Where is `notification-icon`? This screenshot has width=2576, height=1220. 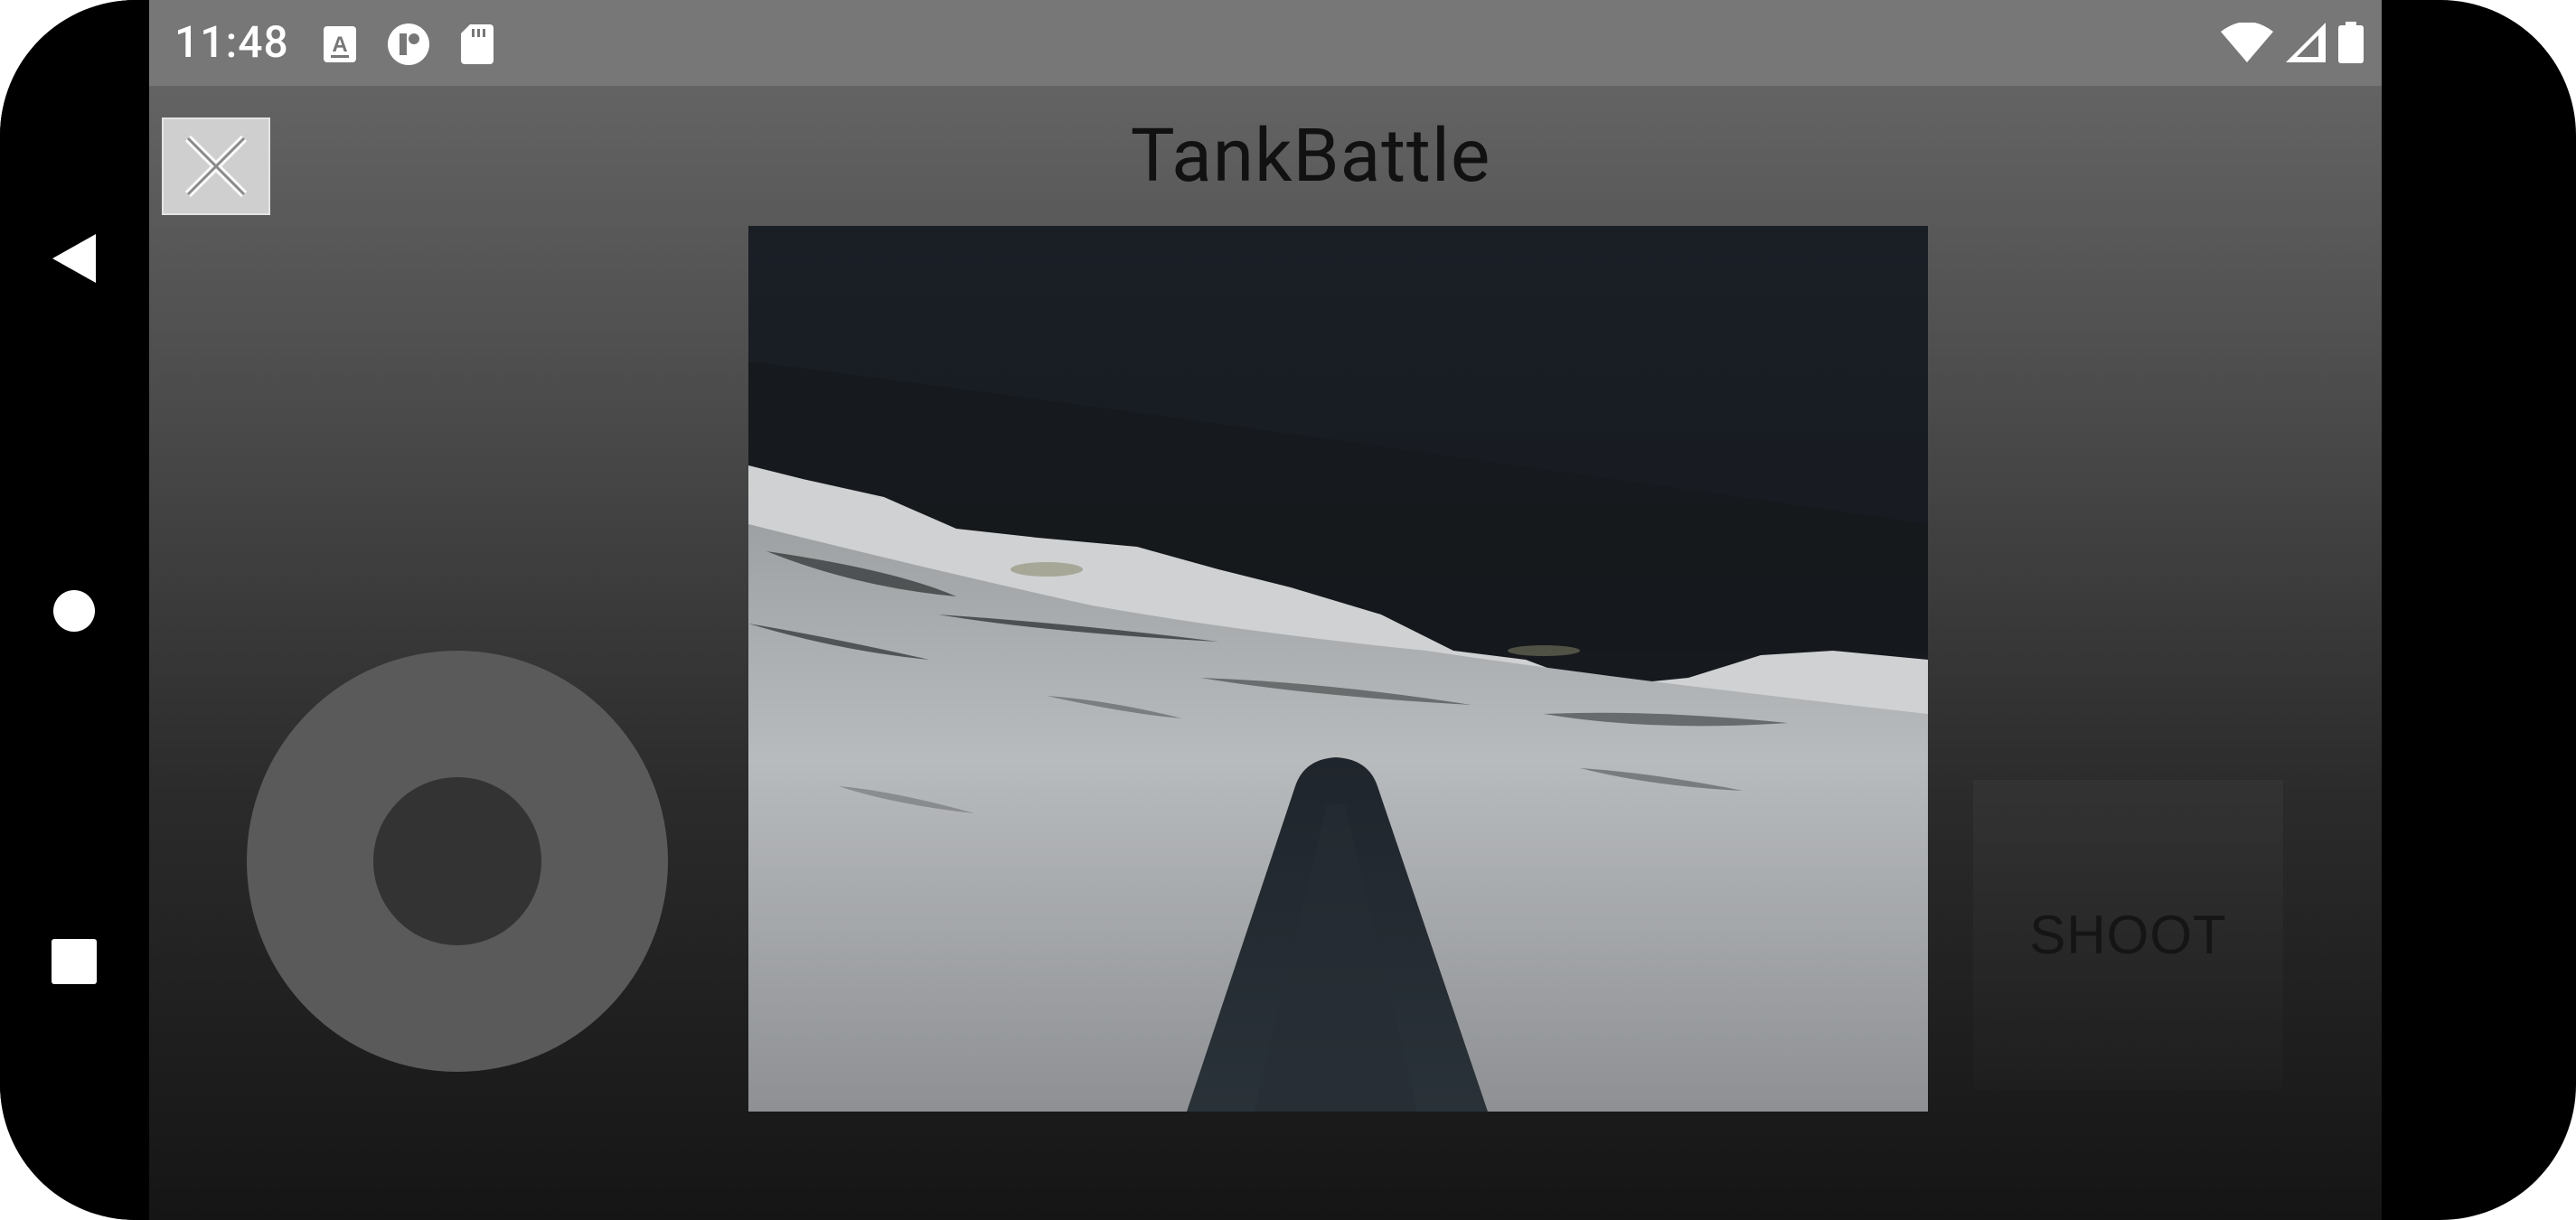 notification-icon is located at coordinates (409, 44).